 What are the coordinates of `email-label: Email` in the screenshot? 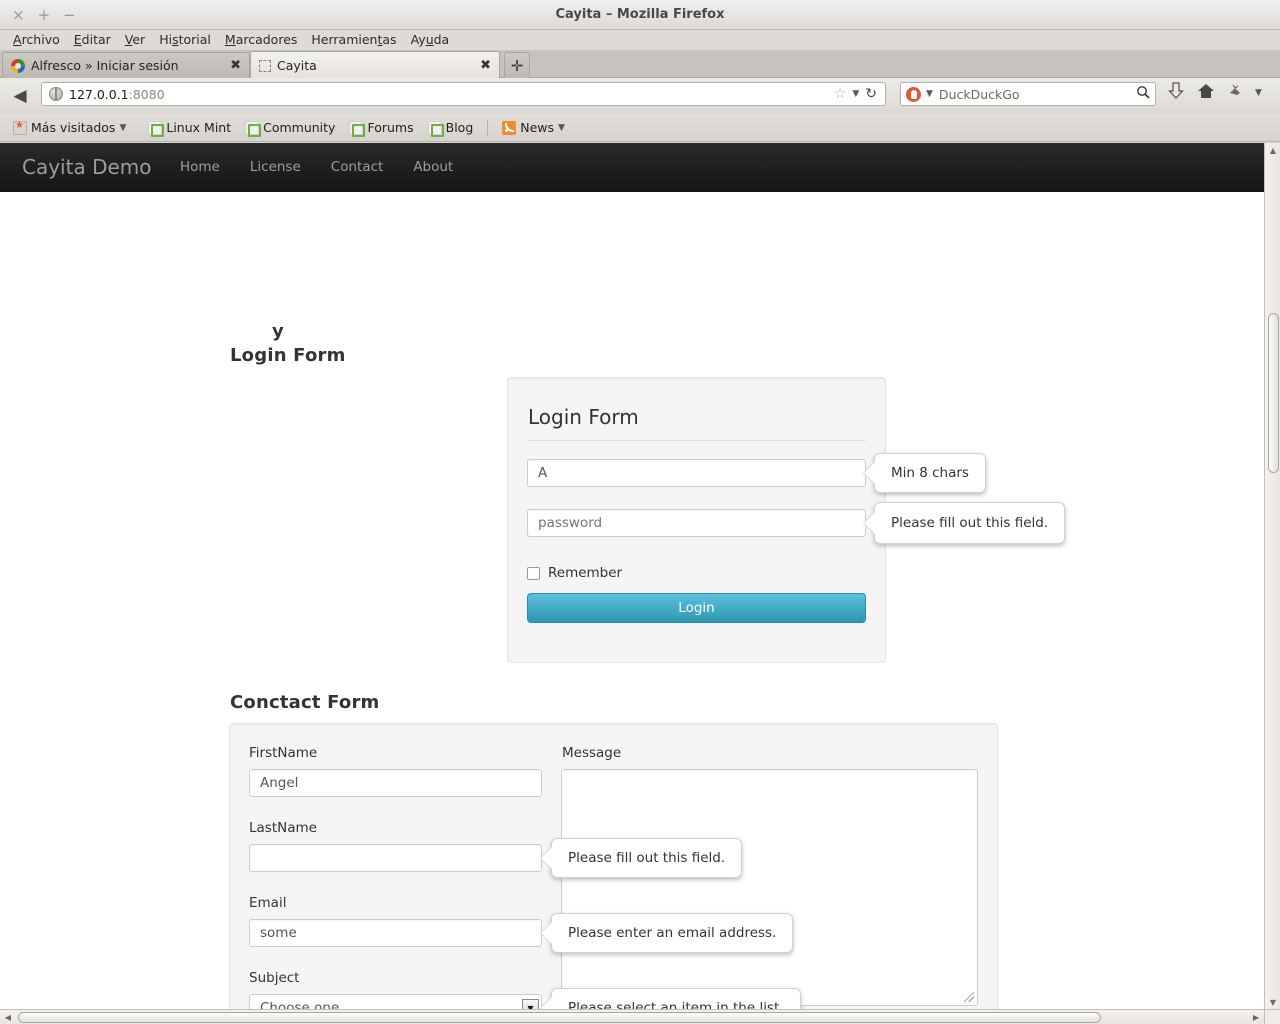 It's located at (268, 903).